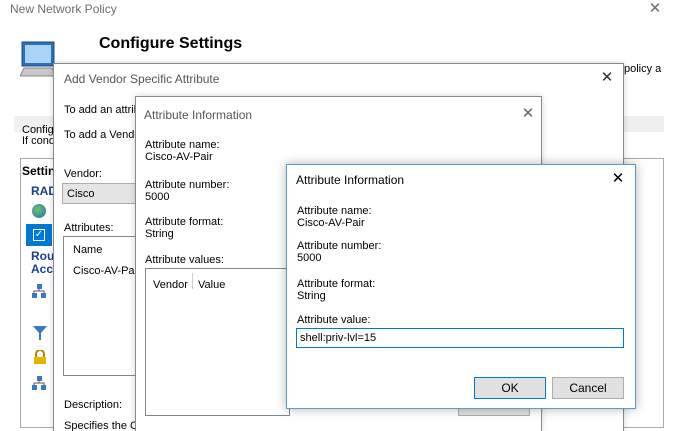  I want to click on attributes-row: Cisco-AV-Pair, so click(107, 271).